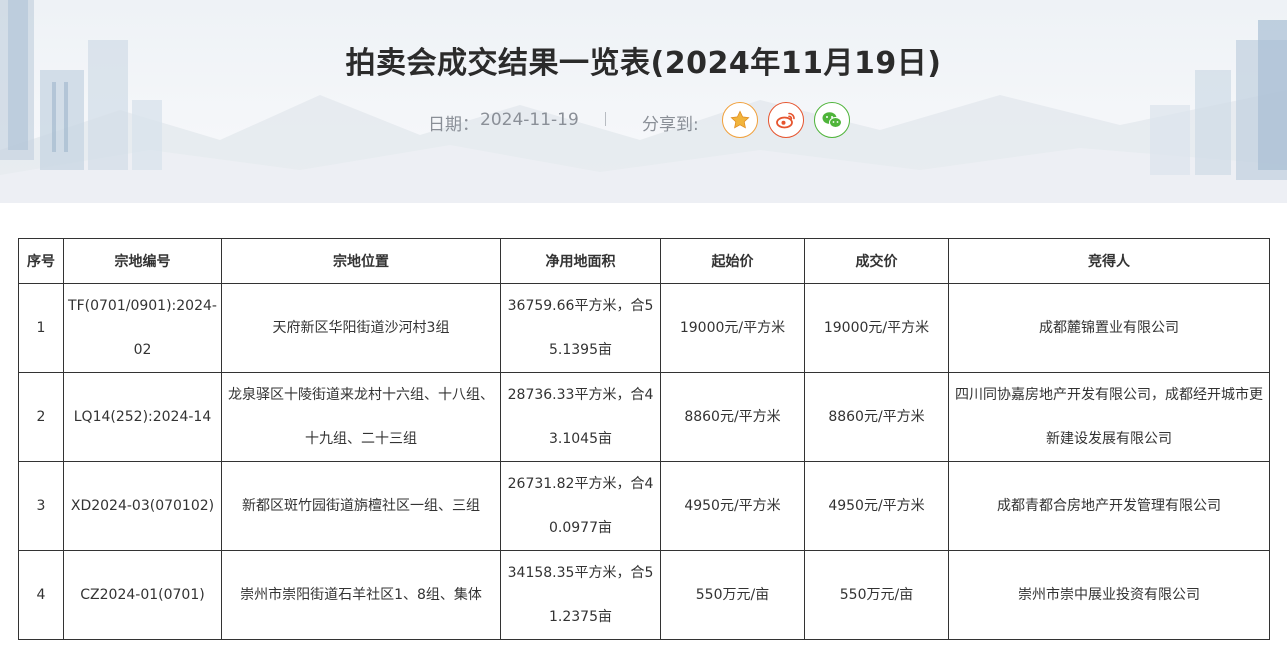 This screenshot has width=1287, height=655. What do you see at coordinates (876, 328) in the screenshot?
I see `cell-final-price: 19000元/平方米` at bounding box center [876, 328].